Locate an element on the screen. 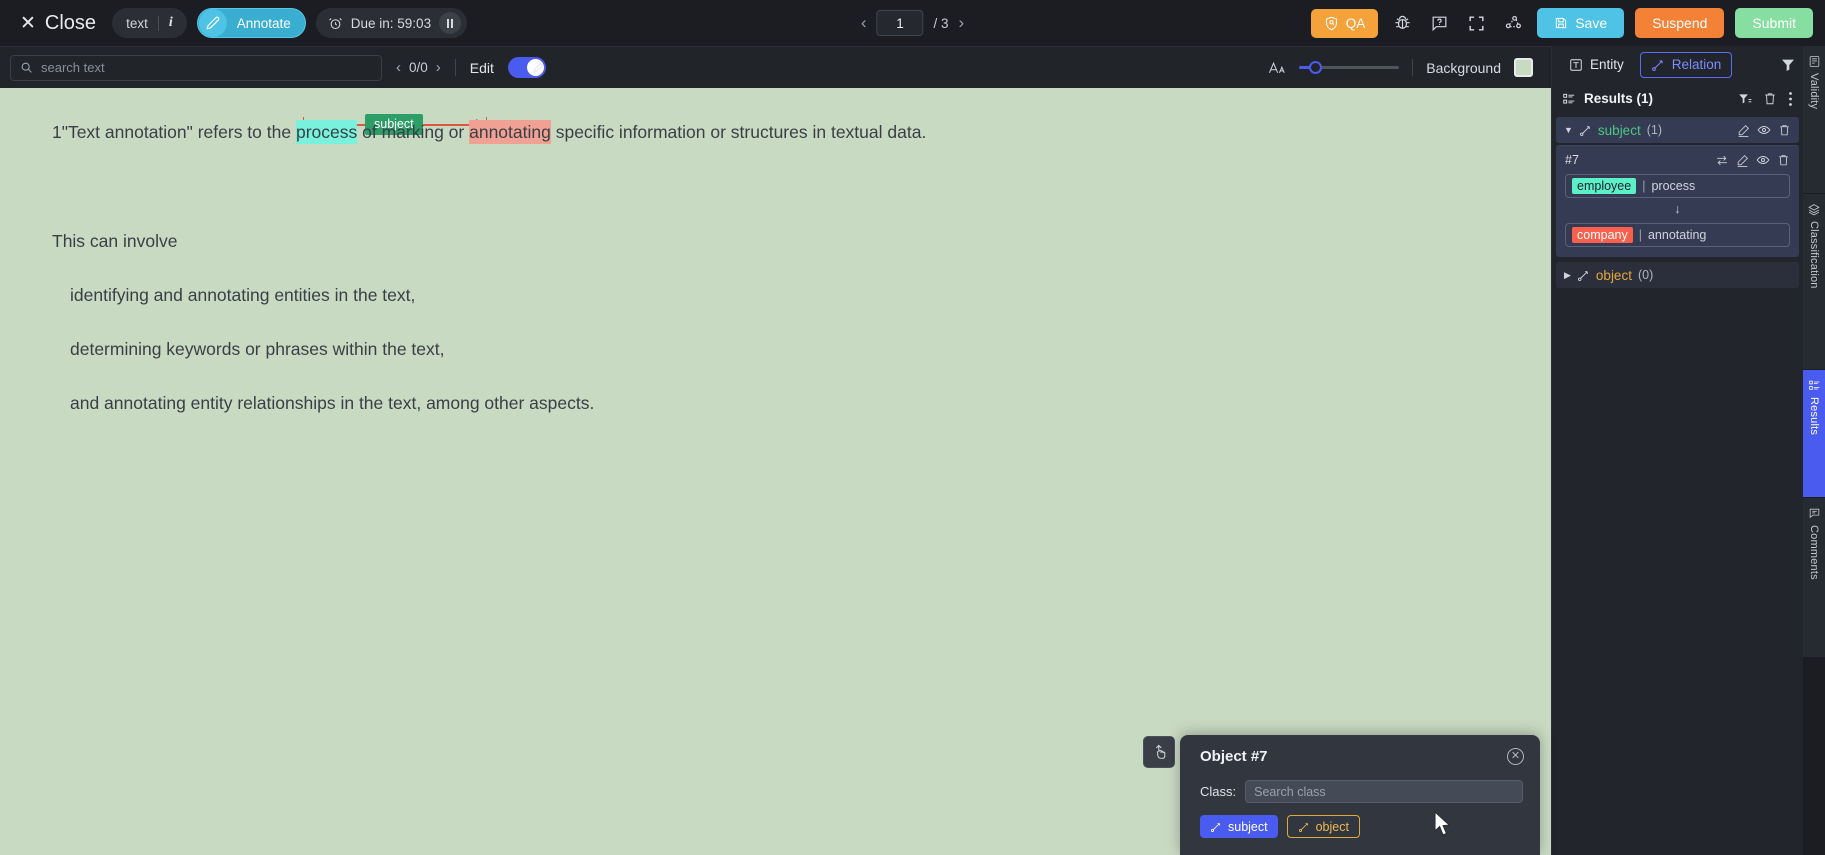  slider-track is located at coordinates (1349, 67).